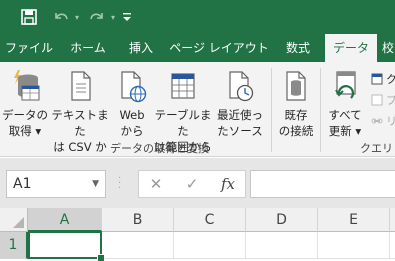  Describe the element at coordinates (240, 123) in the screenshot. I see `recent-sources-label: 最近使っ たソース` at that location.